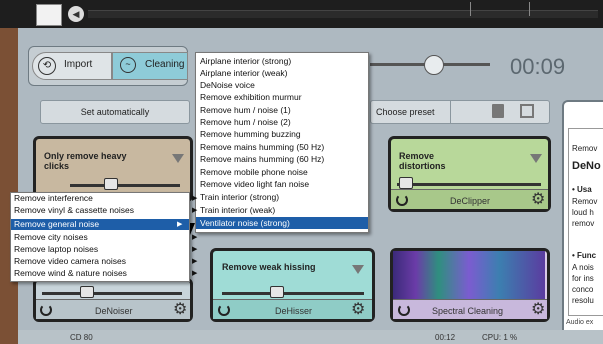 The image size is (603, 344). Describe the element at coordinates (70, 273) in the screenshot. I see `category-label: Remove wind & nature noises` at that location.